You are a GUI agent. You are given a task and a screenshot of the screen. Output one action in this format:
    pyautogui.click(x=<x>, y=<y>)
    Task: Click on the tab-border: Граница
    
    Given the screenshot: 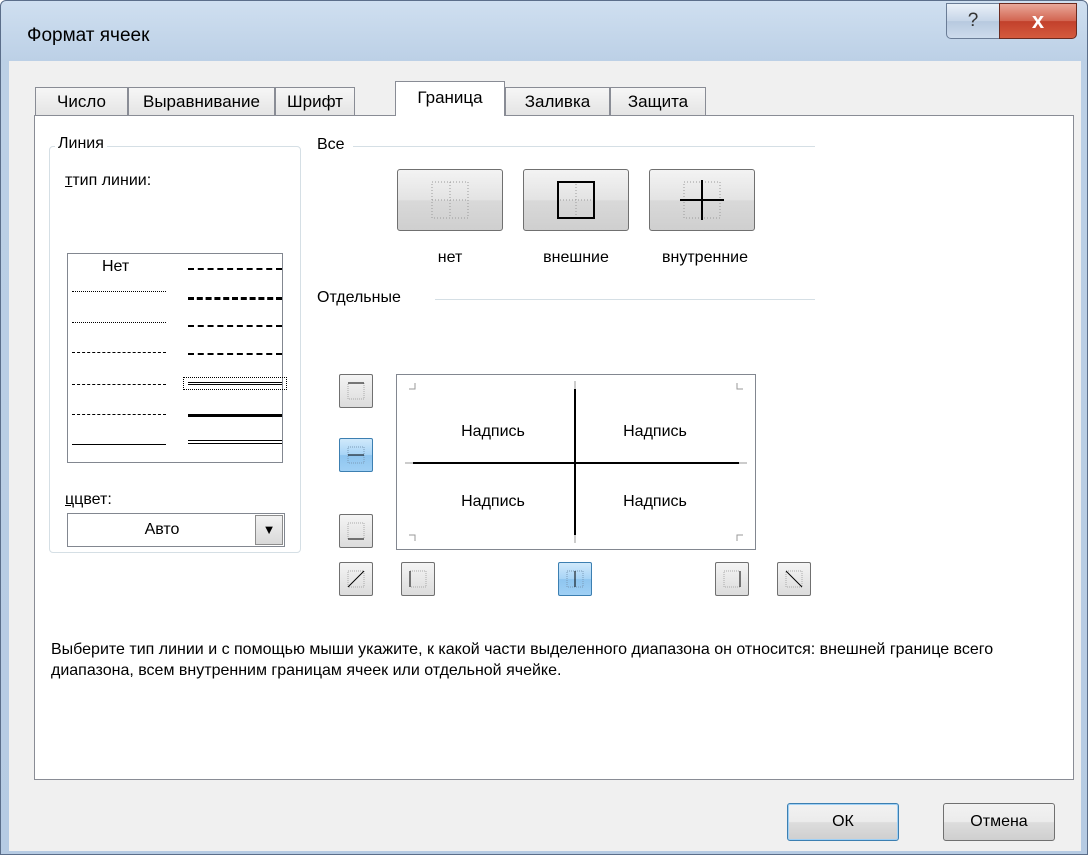 What is the action you would take?
    pyautogui.click(x=450, y=98)
    